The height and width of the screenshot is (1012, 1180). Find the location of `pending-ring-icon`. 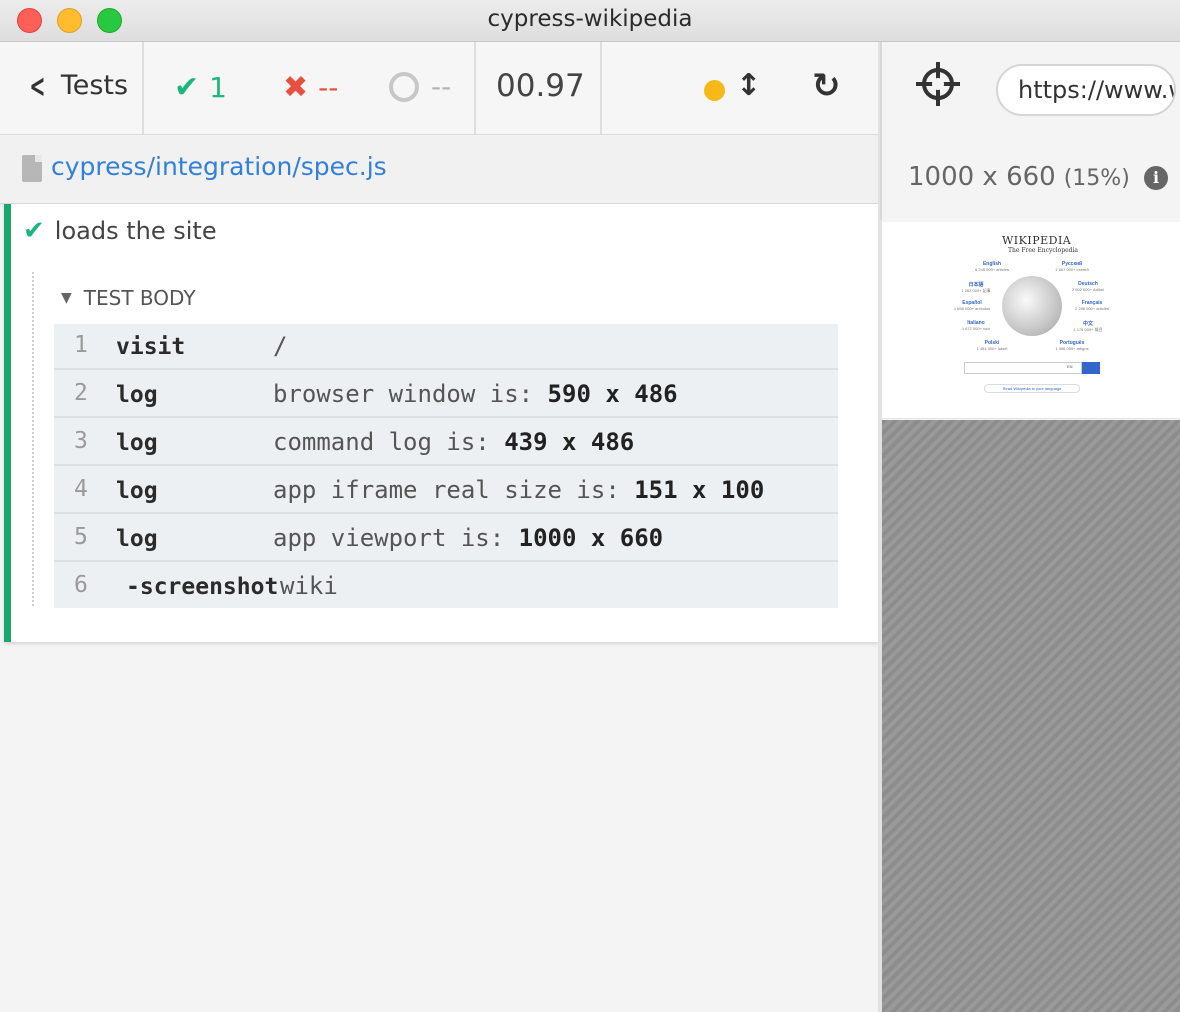

pending-ring-icon is located at coordinates (404, 86).